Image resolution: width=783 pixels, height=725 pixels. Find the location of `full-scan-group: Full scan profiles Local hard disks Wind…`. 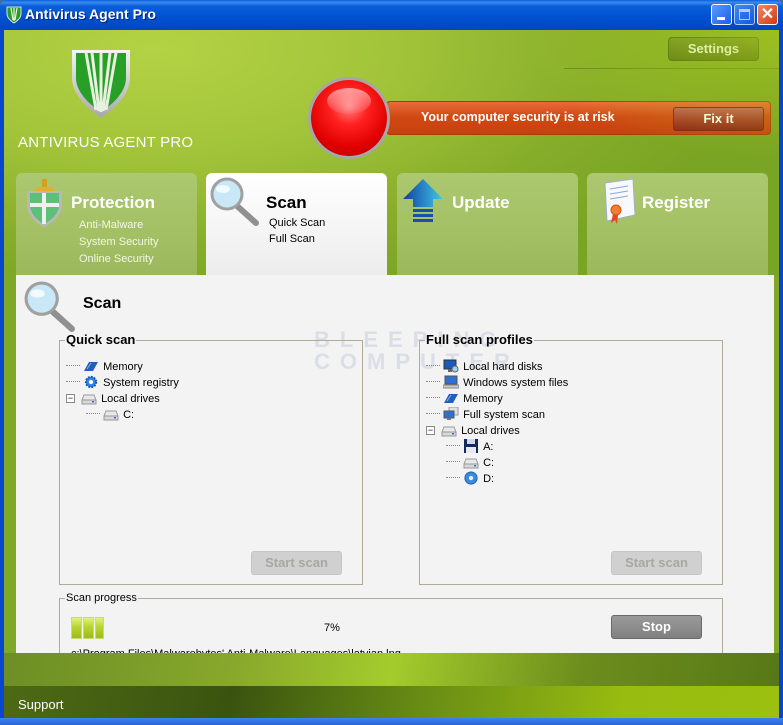

full-scan-group: Full scan profiles Local hard disks Wind… is located at coordinates (571, 459).